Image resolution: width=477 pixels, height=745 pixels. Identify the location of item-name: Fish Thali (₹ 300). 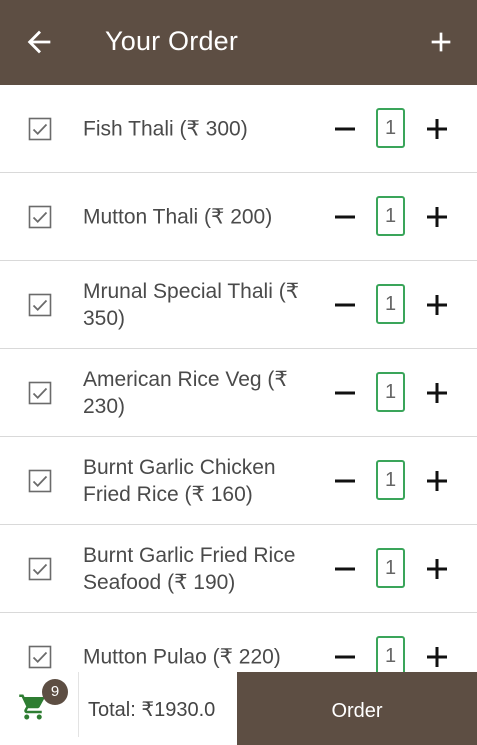
(165, 128).